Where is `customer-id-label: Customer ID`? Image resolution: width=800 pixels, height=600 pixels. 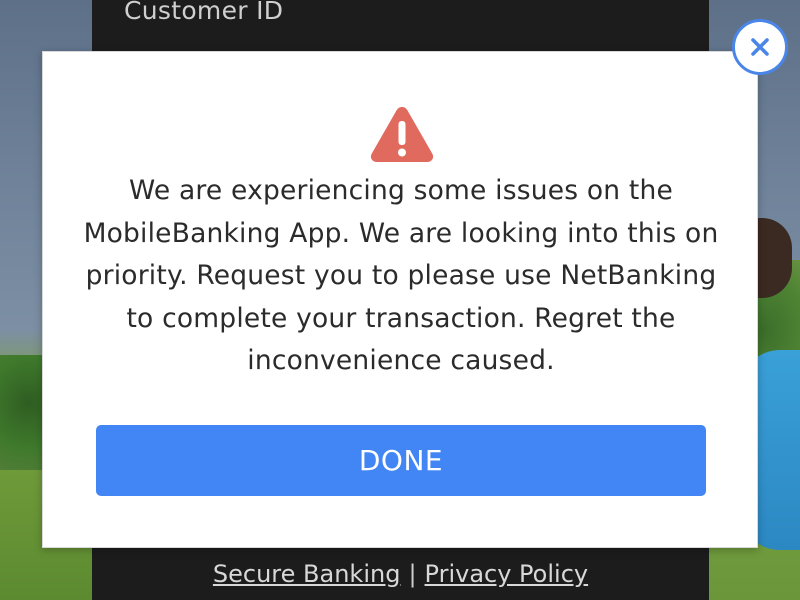 customer-id-label: Customer ID is located at coordinates (204, 12).